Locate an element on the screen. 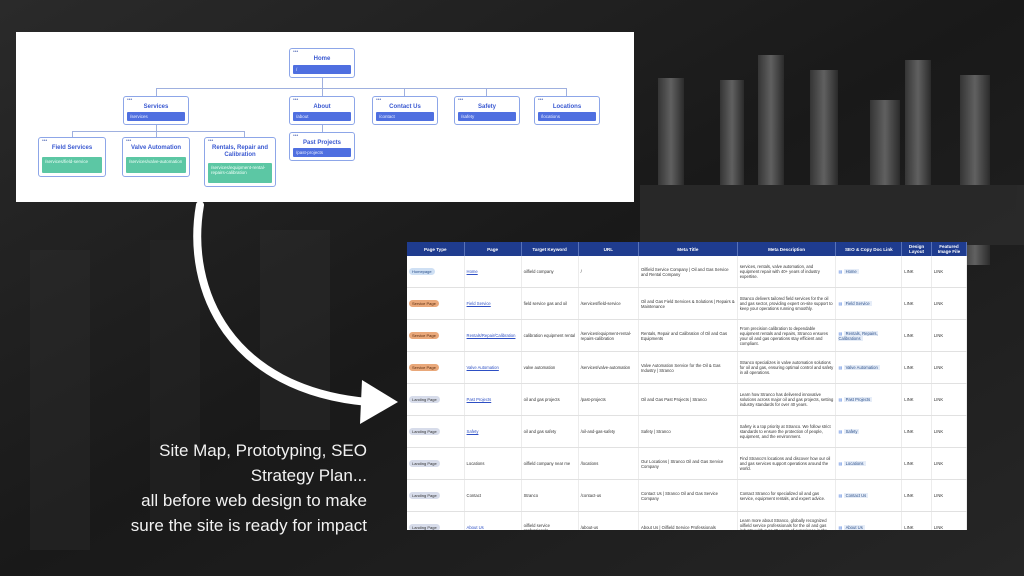  cell-target-keyword: field service gas and oil is located at coordinates (550, 303).